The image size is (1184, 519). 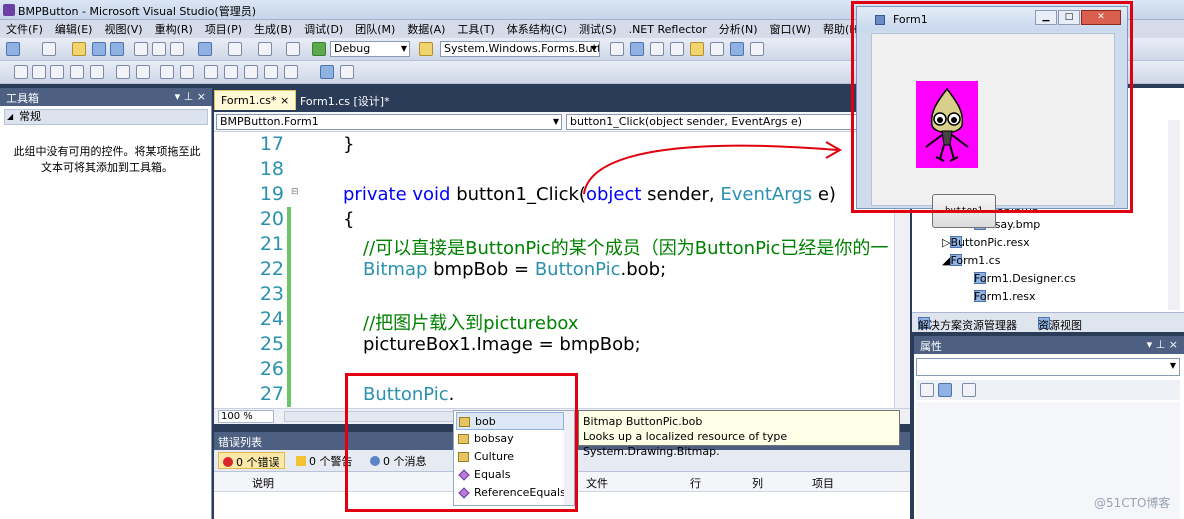 I want to click on code-line-21: //可以直接是ButtonPic的某个成员（因为ButtonPic已经是你的一, so click(x=626, y=248).